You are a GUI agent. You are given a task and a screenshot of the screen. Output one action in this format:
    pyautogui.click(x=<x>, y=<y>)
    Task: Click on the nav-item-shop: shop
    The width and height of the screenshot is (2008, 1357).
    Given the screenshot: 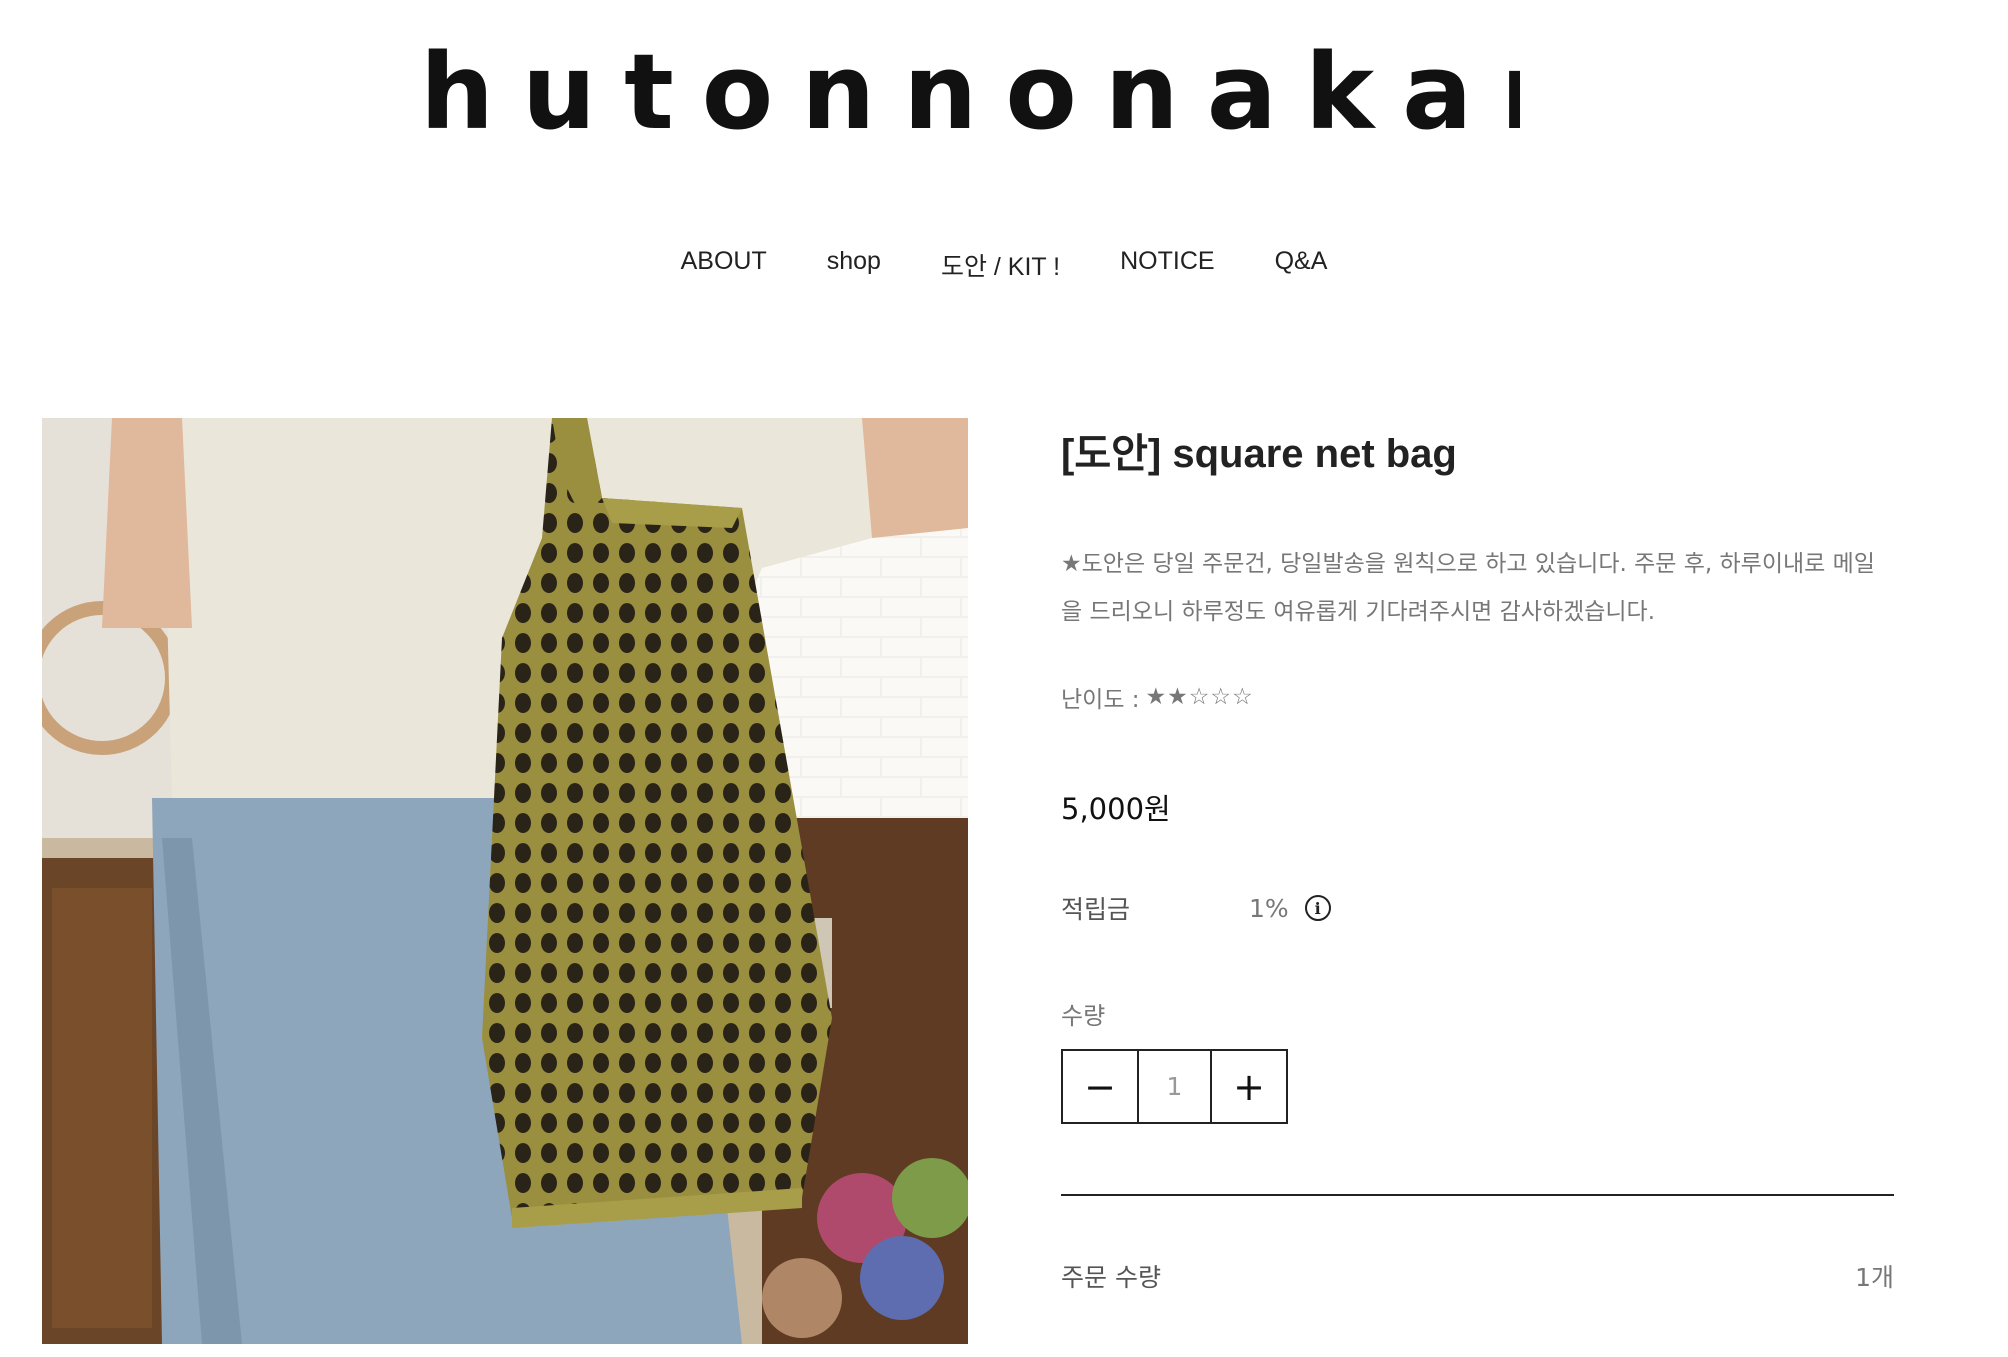 What is the action you would take?
    pyautogui.click(x=854, y=265)
    